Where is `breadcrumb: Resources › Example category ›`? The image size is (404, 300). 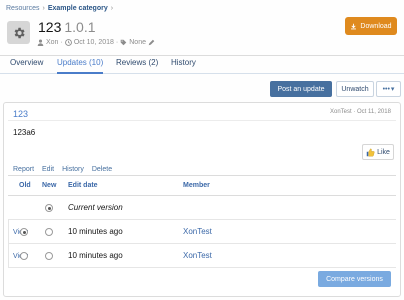
breadcrumb: Resources › Example category › is located at coordinates (61, 8).